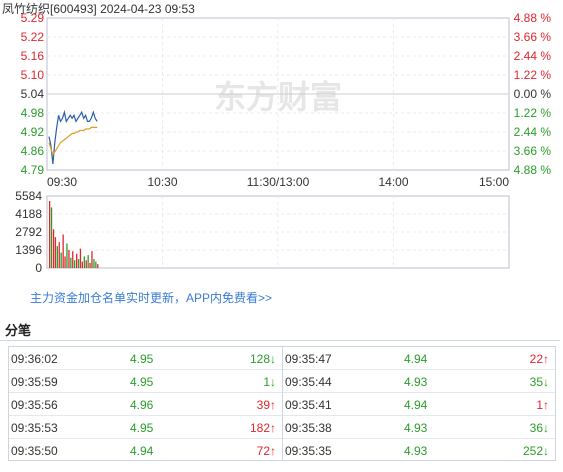 This screenshot has width=563, height=472. What do you see at coordinates (262, 428) in the screenshot?
I see `tick-volume: 182↑` at bounding box center [262, 428].